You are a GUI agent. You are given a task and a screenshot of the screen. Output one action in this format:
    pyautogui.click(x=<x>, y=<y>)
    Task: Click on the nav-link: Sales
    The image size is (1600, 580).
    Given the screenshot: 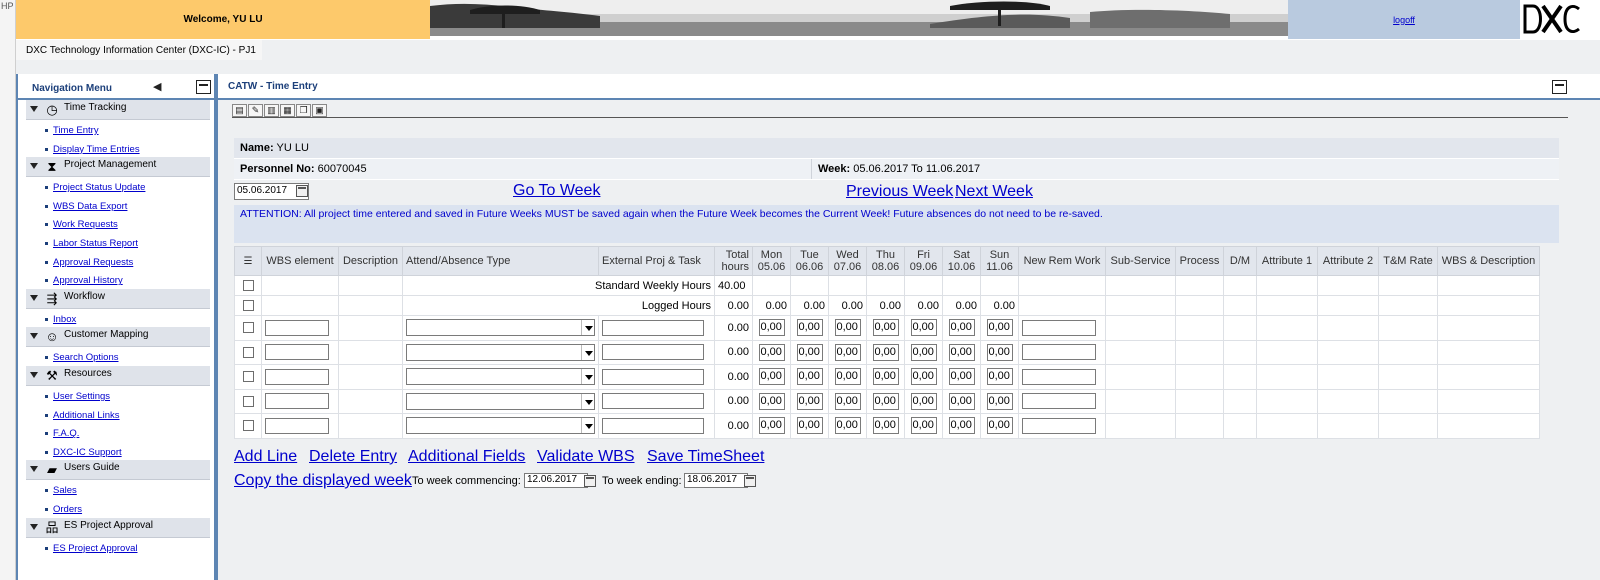 What is the action you would take?
    pyautogui.click(x=65, y=490)
    